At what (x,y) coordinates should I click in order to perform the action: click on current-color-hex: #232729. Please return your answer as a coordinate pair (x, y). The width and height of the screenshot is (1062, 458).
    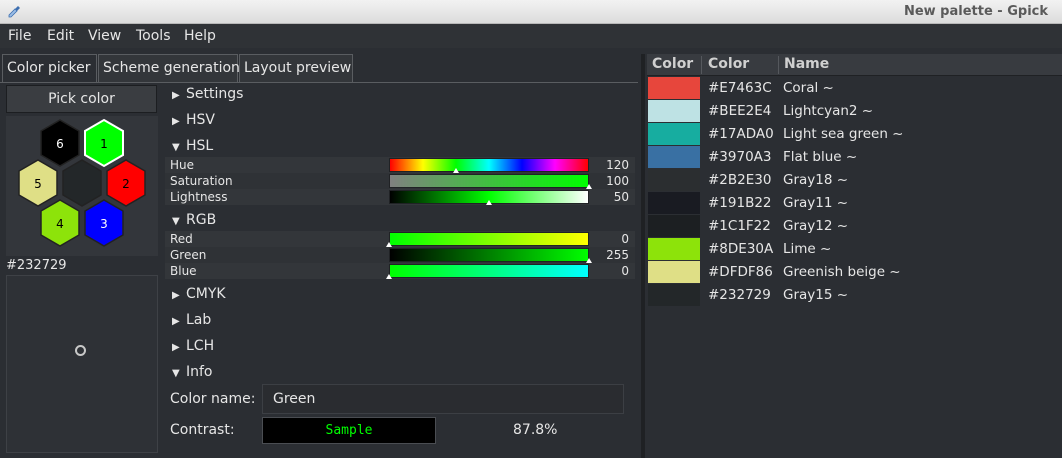
    Looking at the image, I should click on (36, 265).